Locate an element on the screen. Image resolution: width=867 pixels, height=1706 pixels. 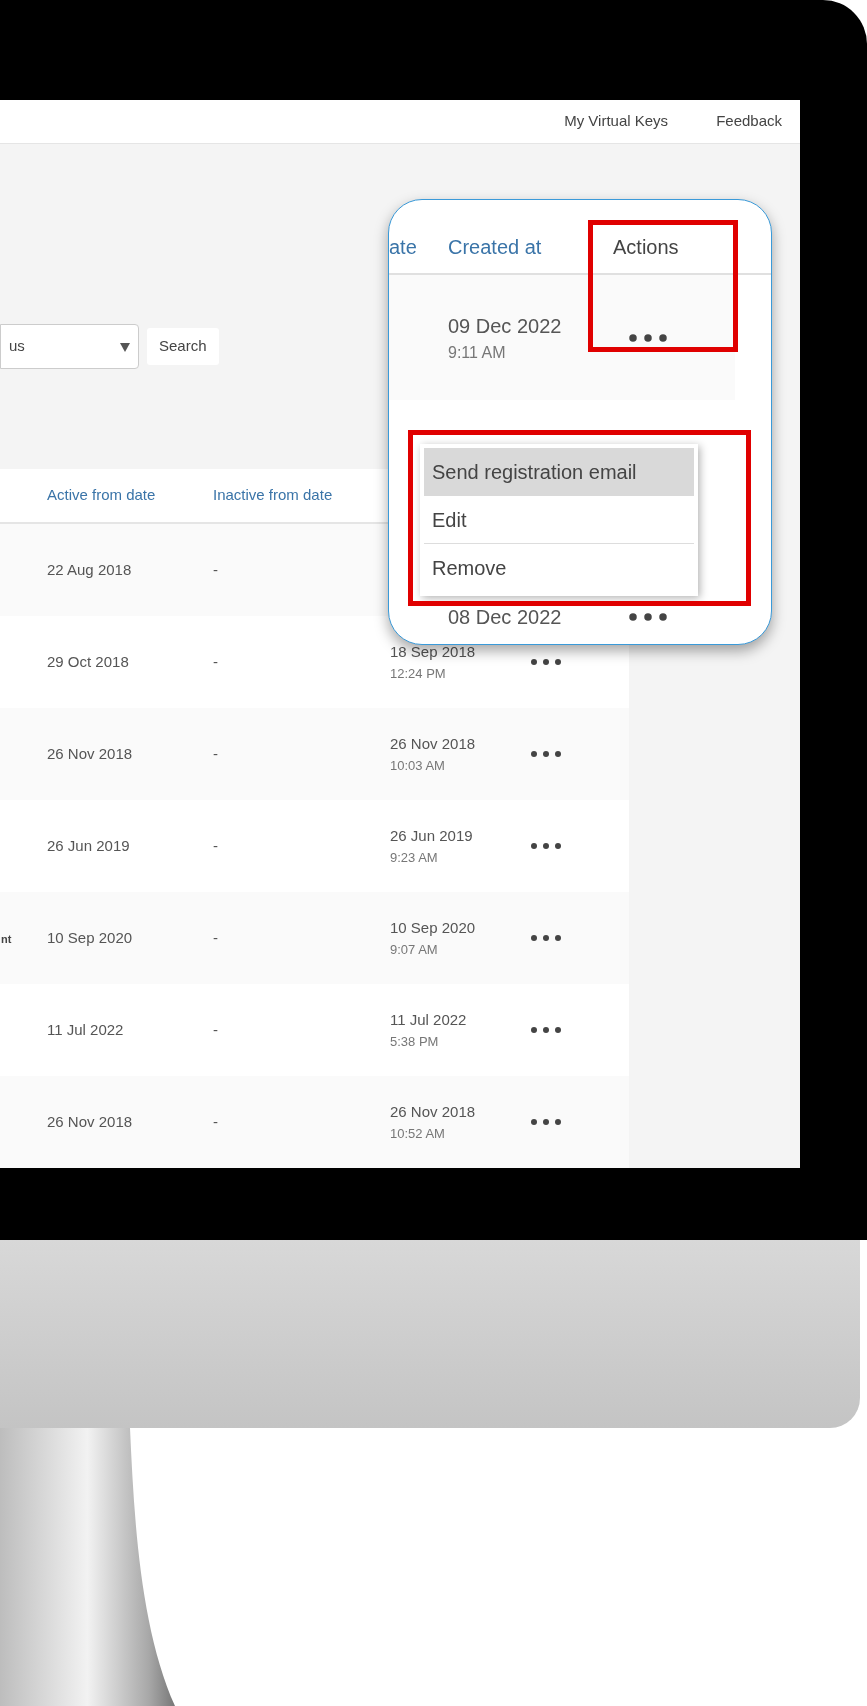
table-cell: 26 Jun 2019 is located at coordinates (88, 845).